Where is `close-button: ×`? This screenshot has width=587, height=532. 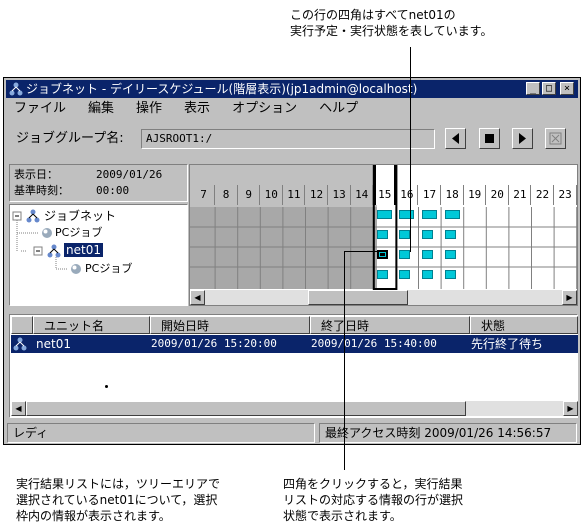 close-button: × is located at coordinates (567, 88).